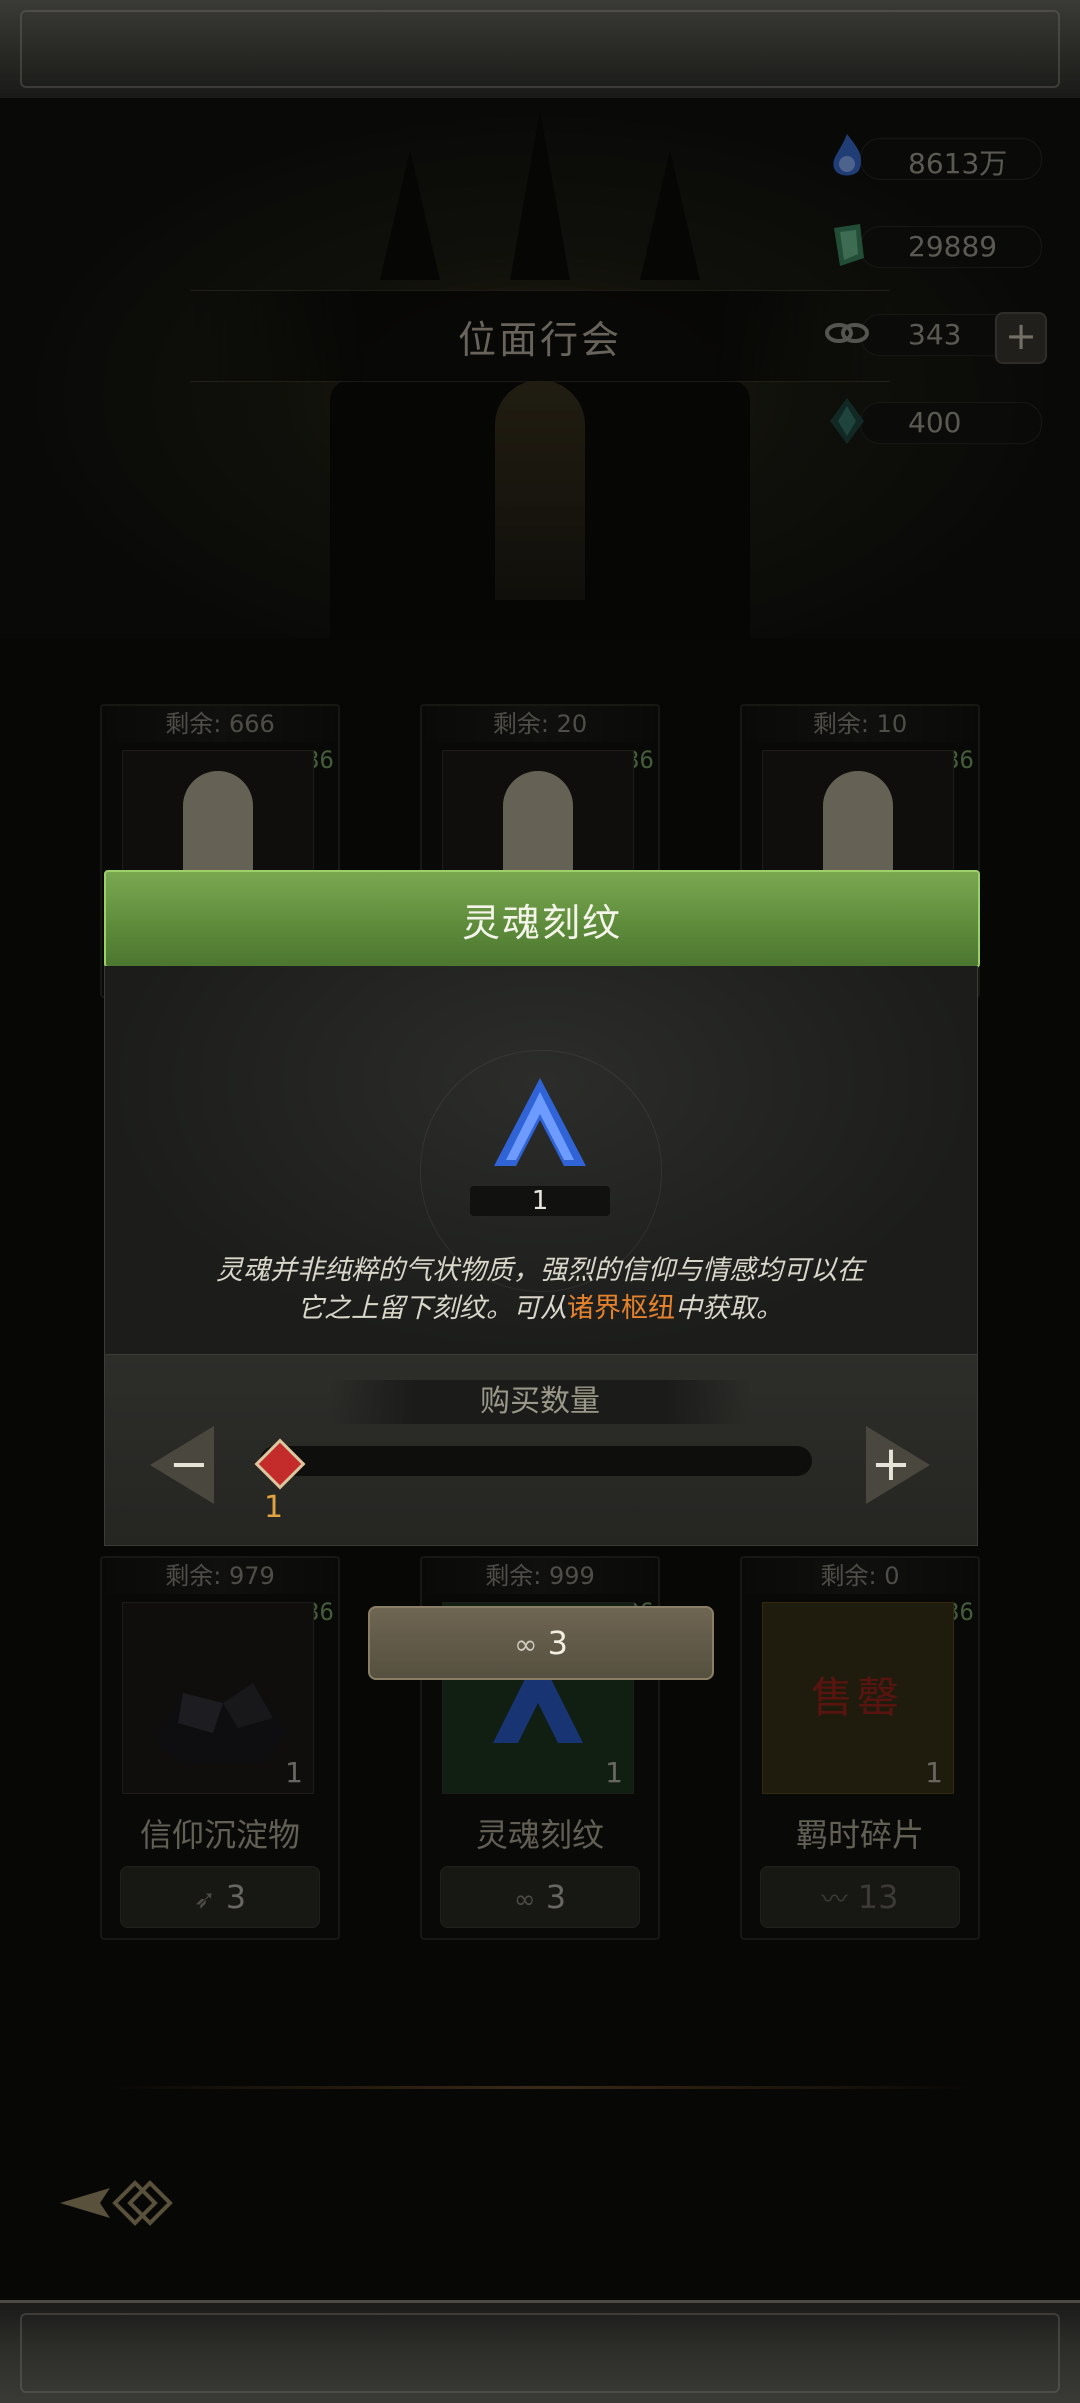 Image resolution: width=1080 pixels, height=2403 pixels. Describe the element at coordinates (557, 1643) in the screenshot. I see `purchase-price: 3` at that location.